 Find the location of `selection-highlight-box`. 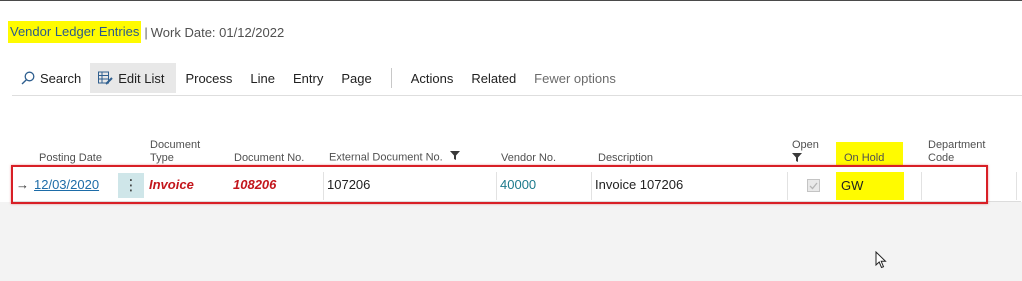

selection-highlight-box is located at coordinates (499, 184).